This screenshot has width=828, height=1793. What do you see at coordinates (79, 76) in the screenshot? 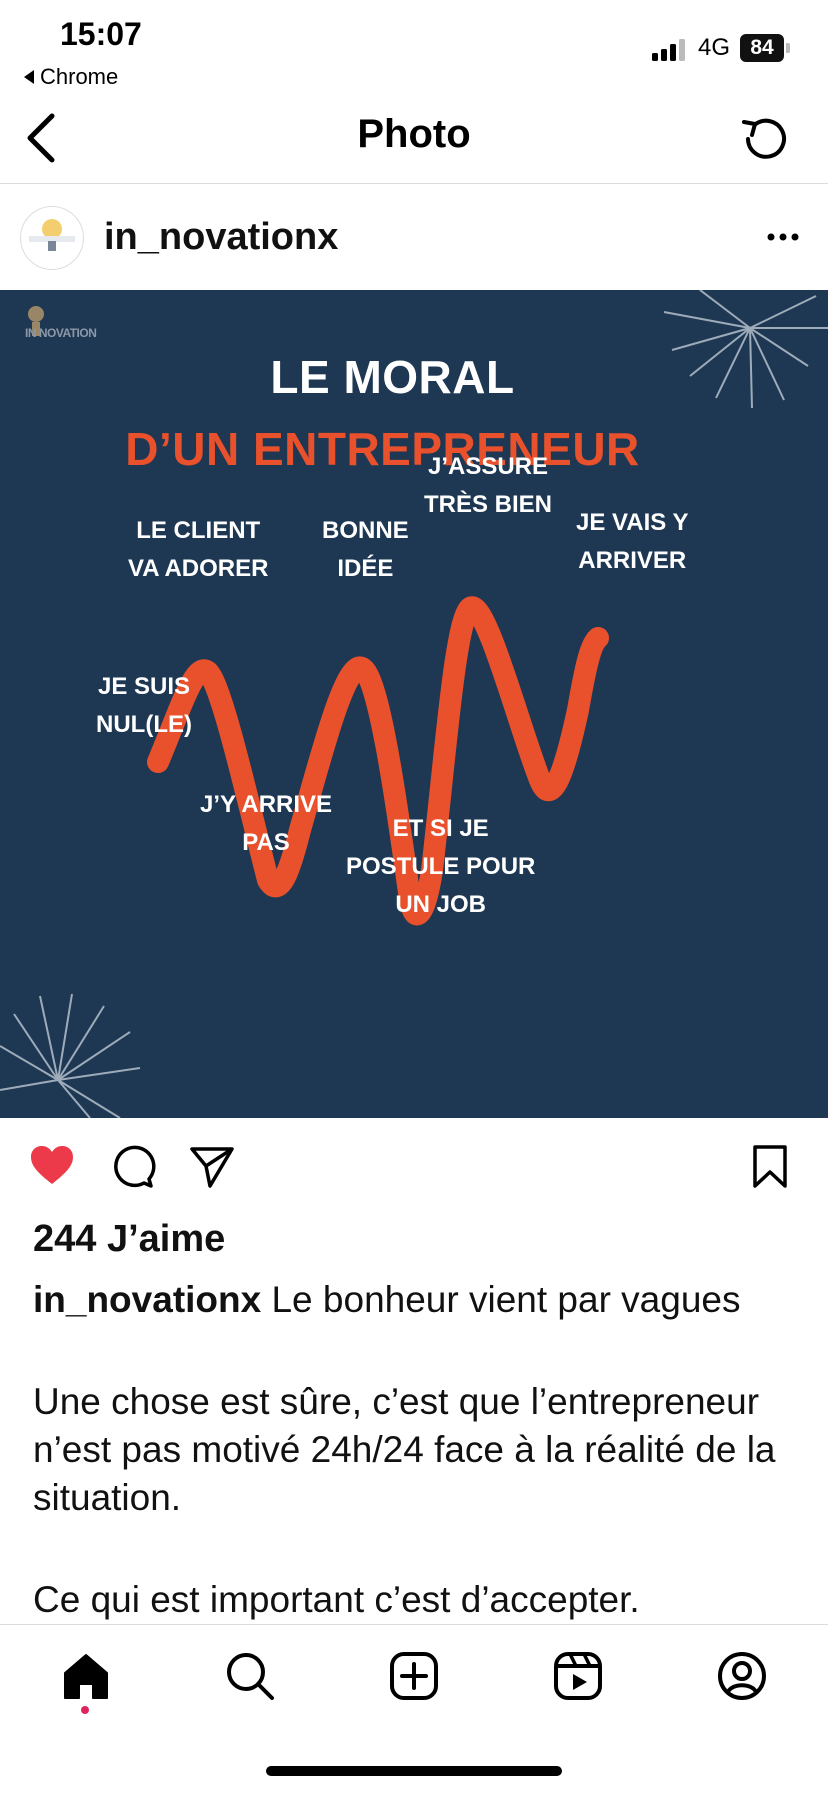
I see `back-app-label: Chrome` at bounding box center [79, 76].